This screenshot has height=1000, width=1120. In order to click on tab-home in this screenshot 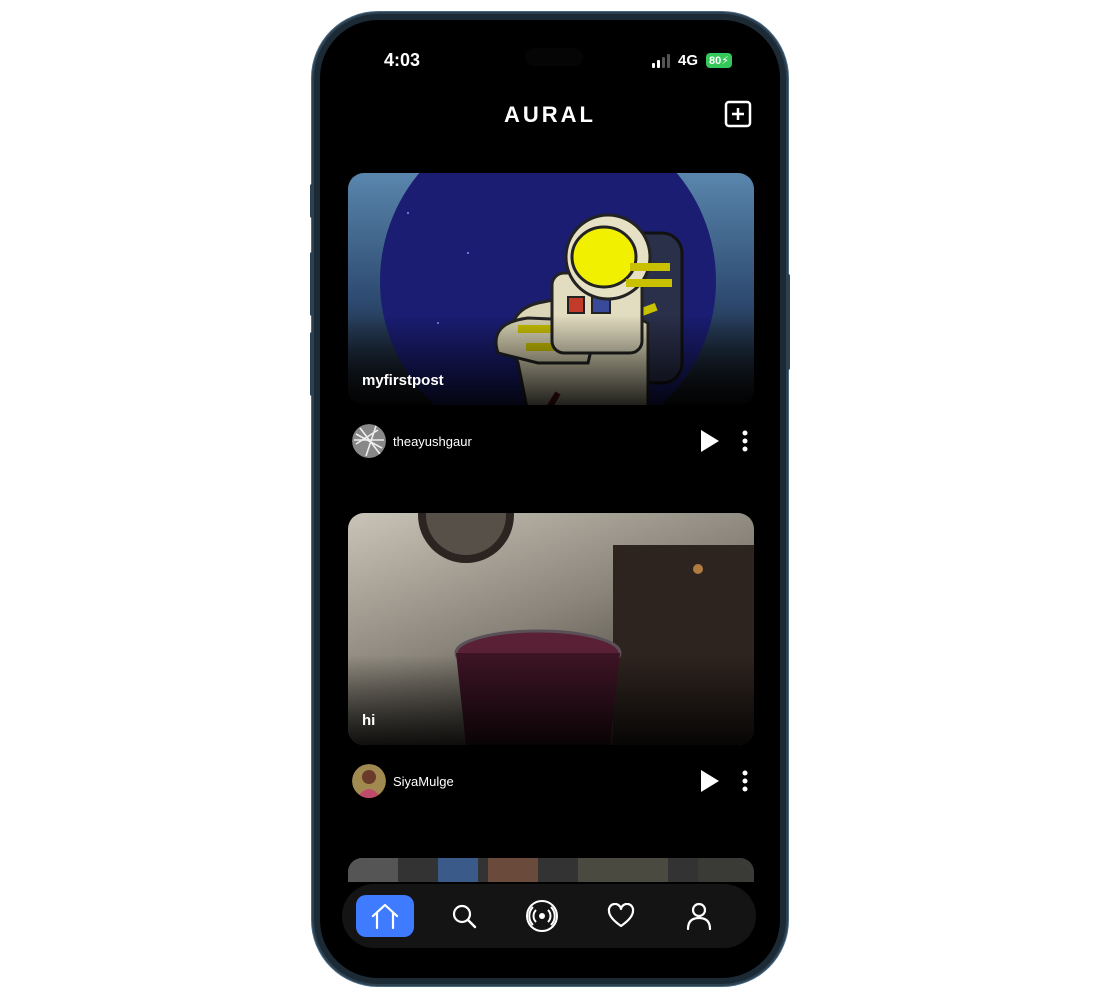, I will do `click(385, 916)`.